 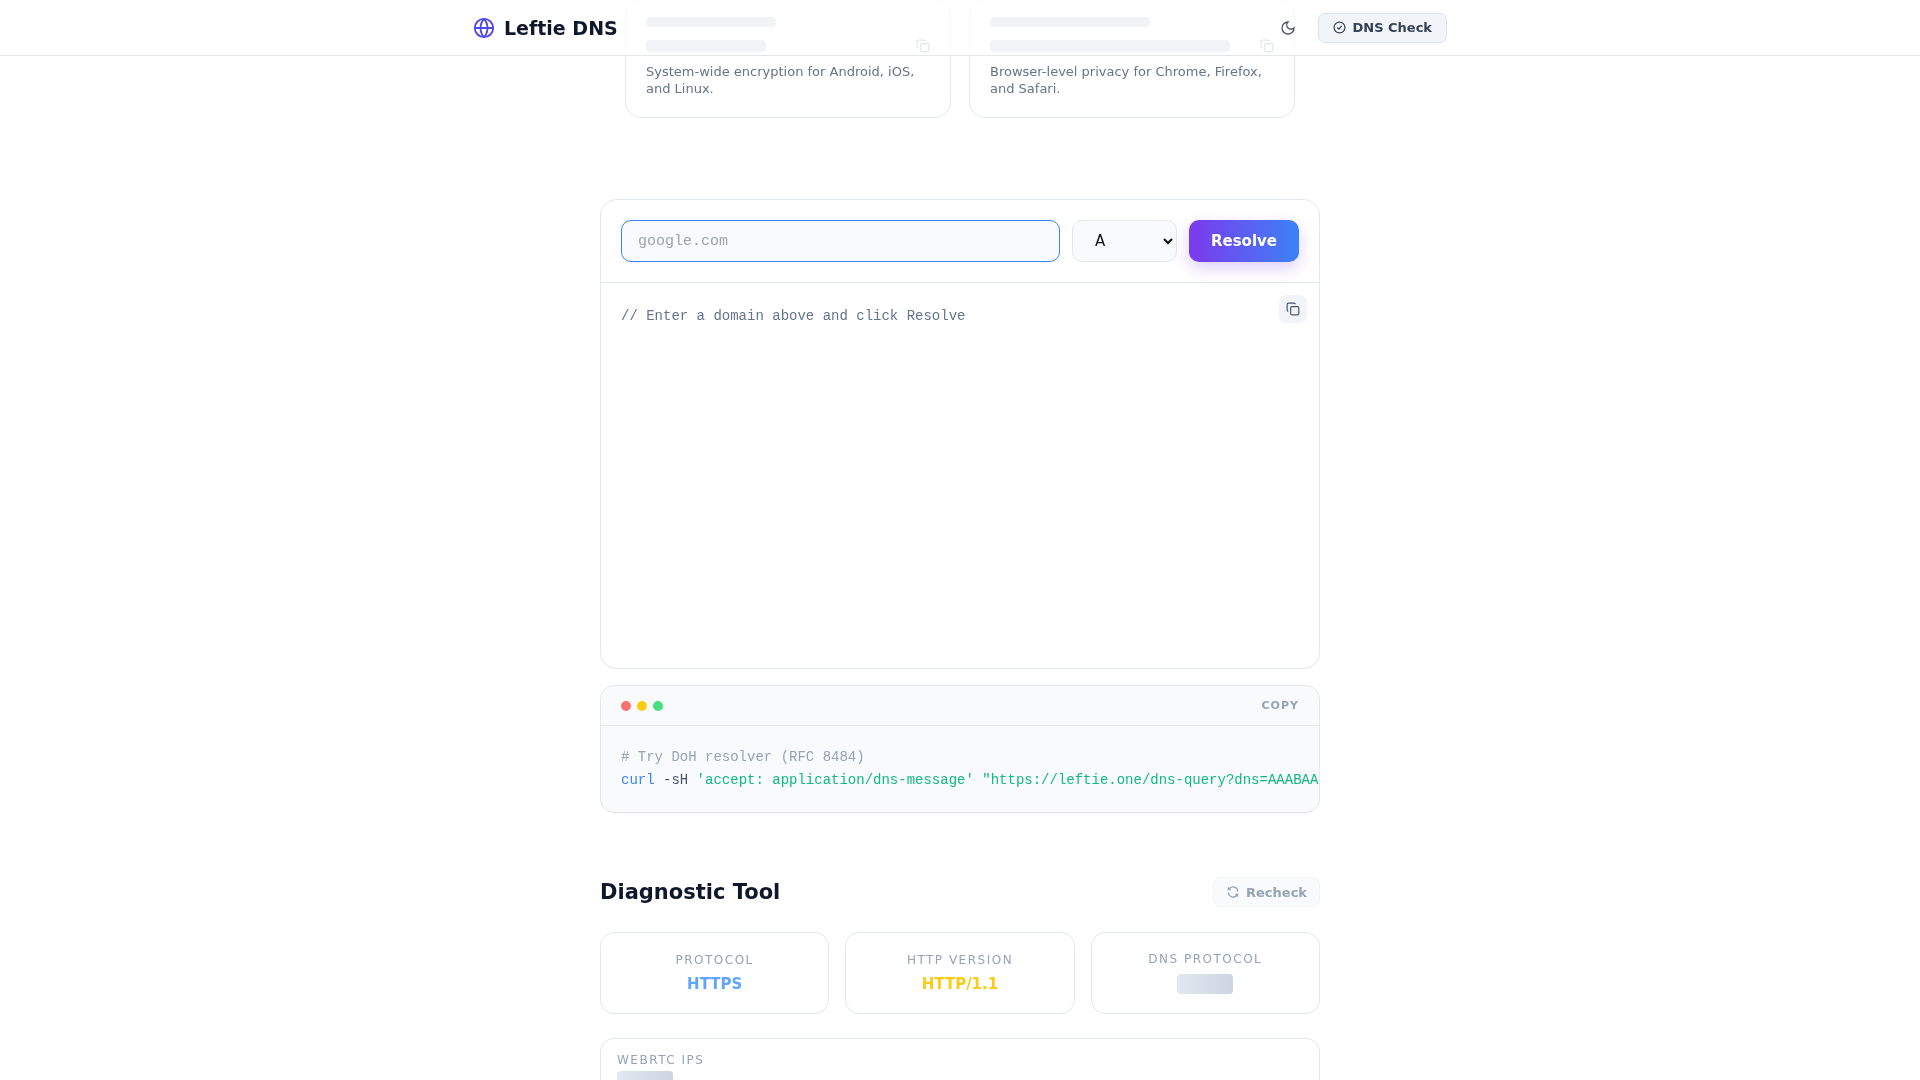 I want to click on copy-button: COPY, so click(x=1280, y=705).